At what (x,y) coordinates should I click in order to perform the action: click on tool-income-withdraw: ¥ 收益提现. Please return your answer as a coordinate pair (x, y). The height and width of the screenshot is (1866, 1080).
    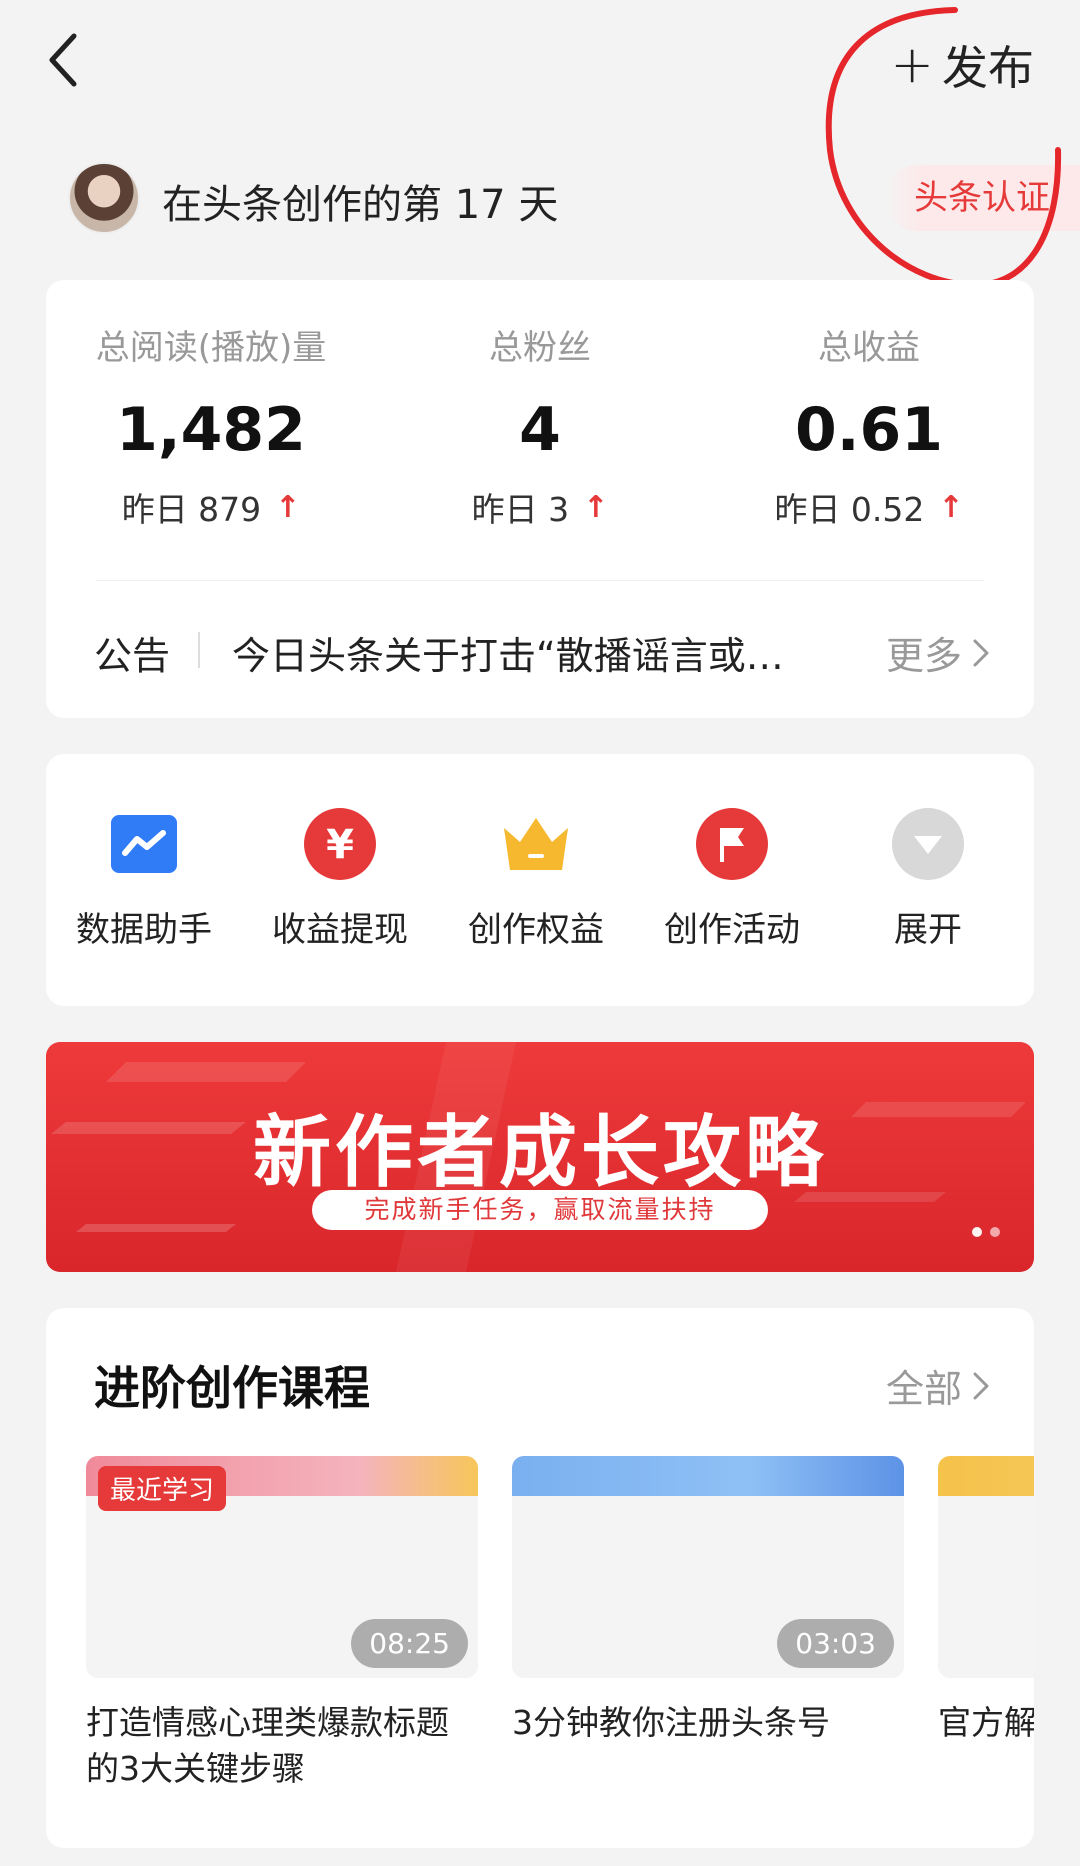
    Looking at the image, I should click on (340, 879).